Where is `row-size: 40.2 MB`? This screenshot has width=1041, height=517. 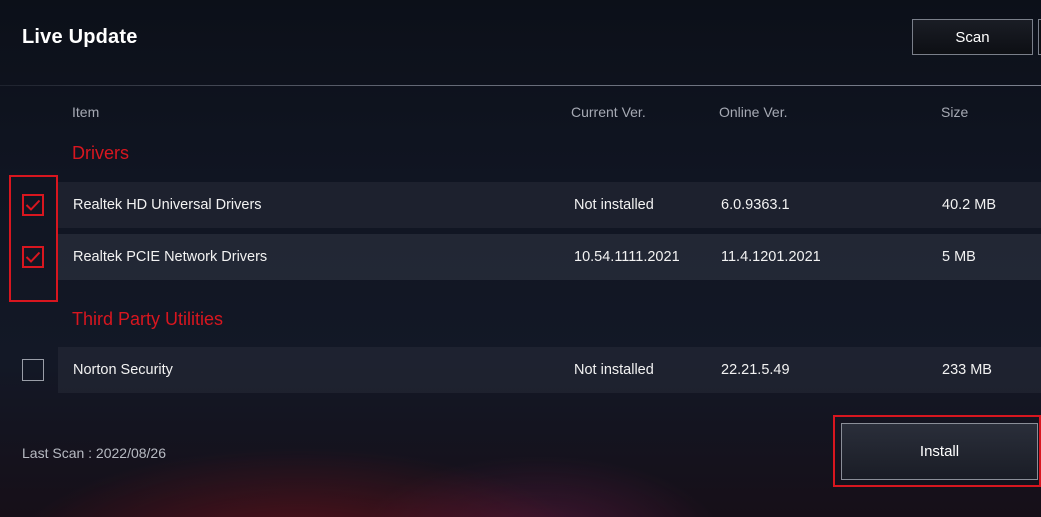 row-size: 40.2 MB is located at coordinates (969, 205).